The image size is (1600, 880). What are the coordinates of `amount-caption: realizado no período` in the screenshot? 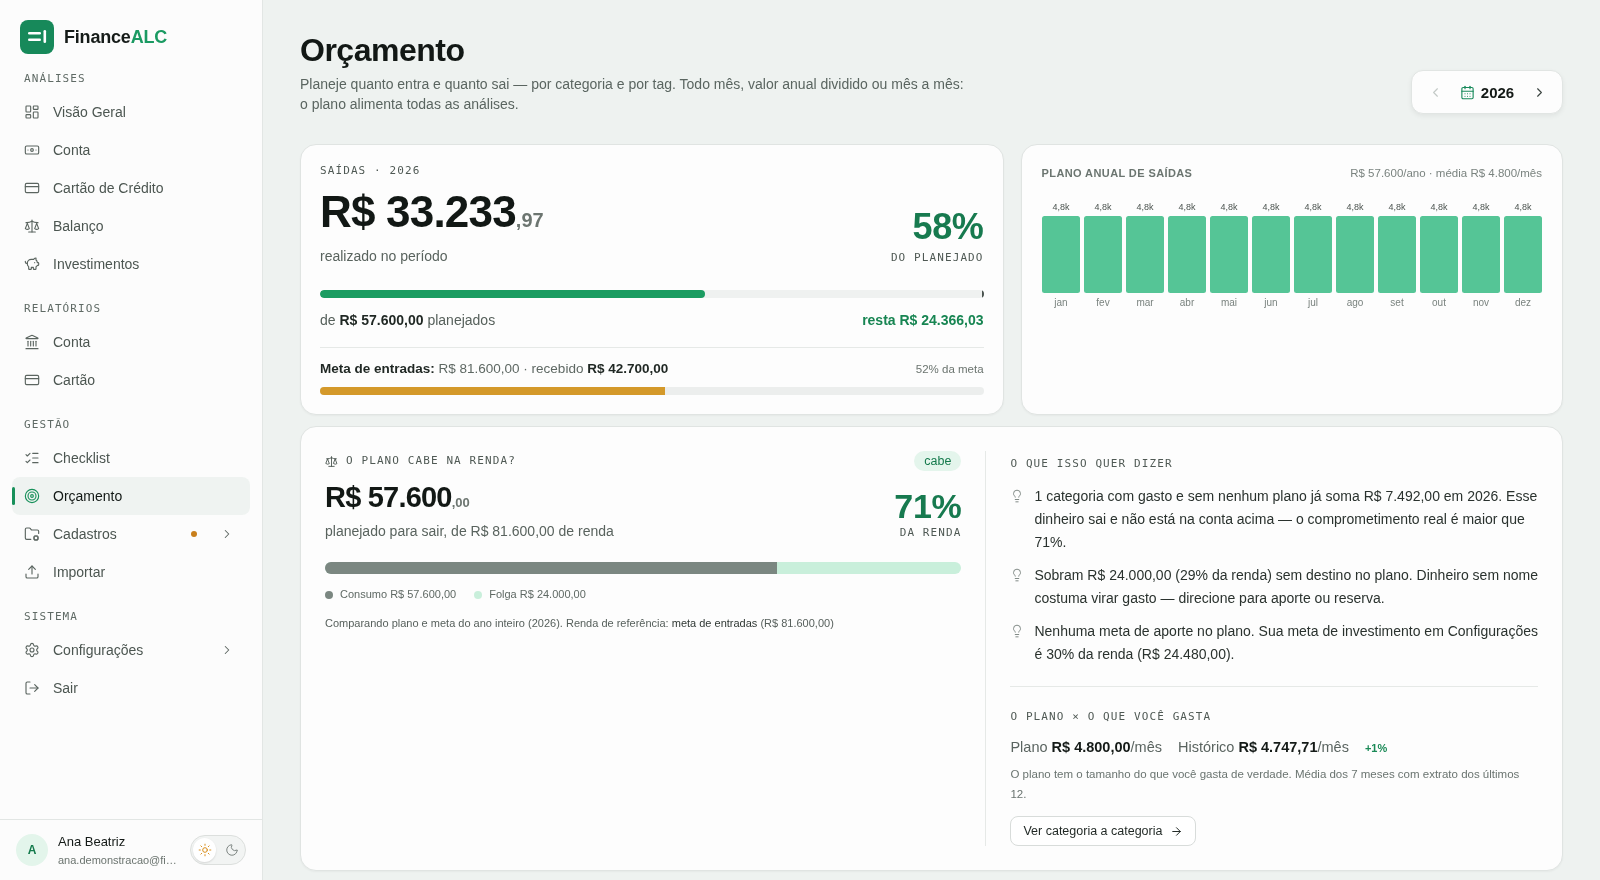 It's located at (384, 256).